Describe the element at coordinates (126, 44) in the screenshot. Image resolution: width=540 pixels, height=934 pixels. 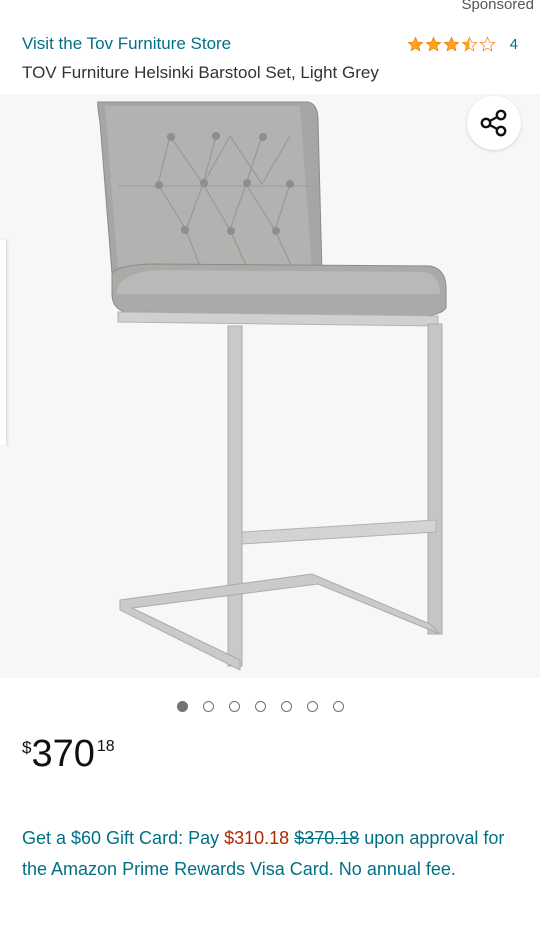
I see `store-link: Visit the Tov Furniture Store` at that location.